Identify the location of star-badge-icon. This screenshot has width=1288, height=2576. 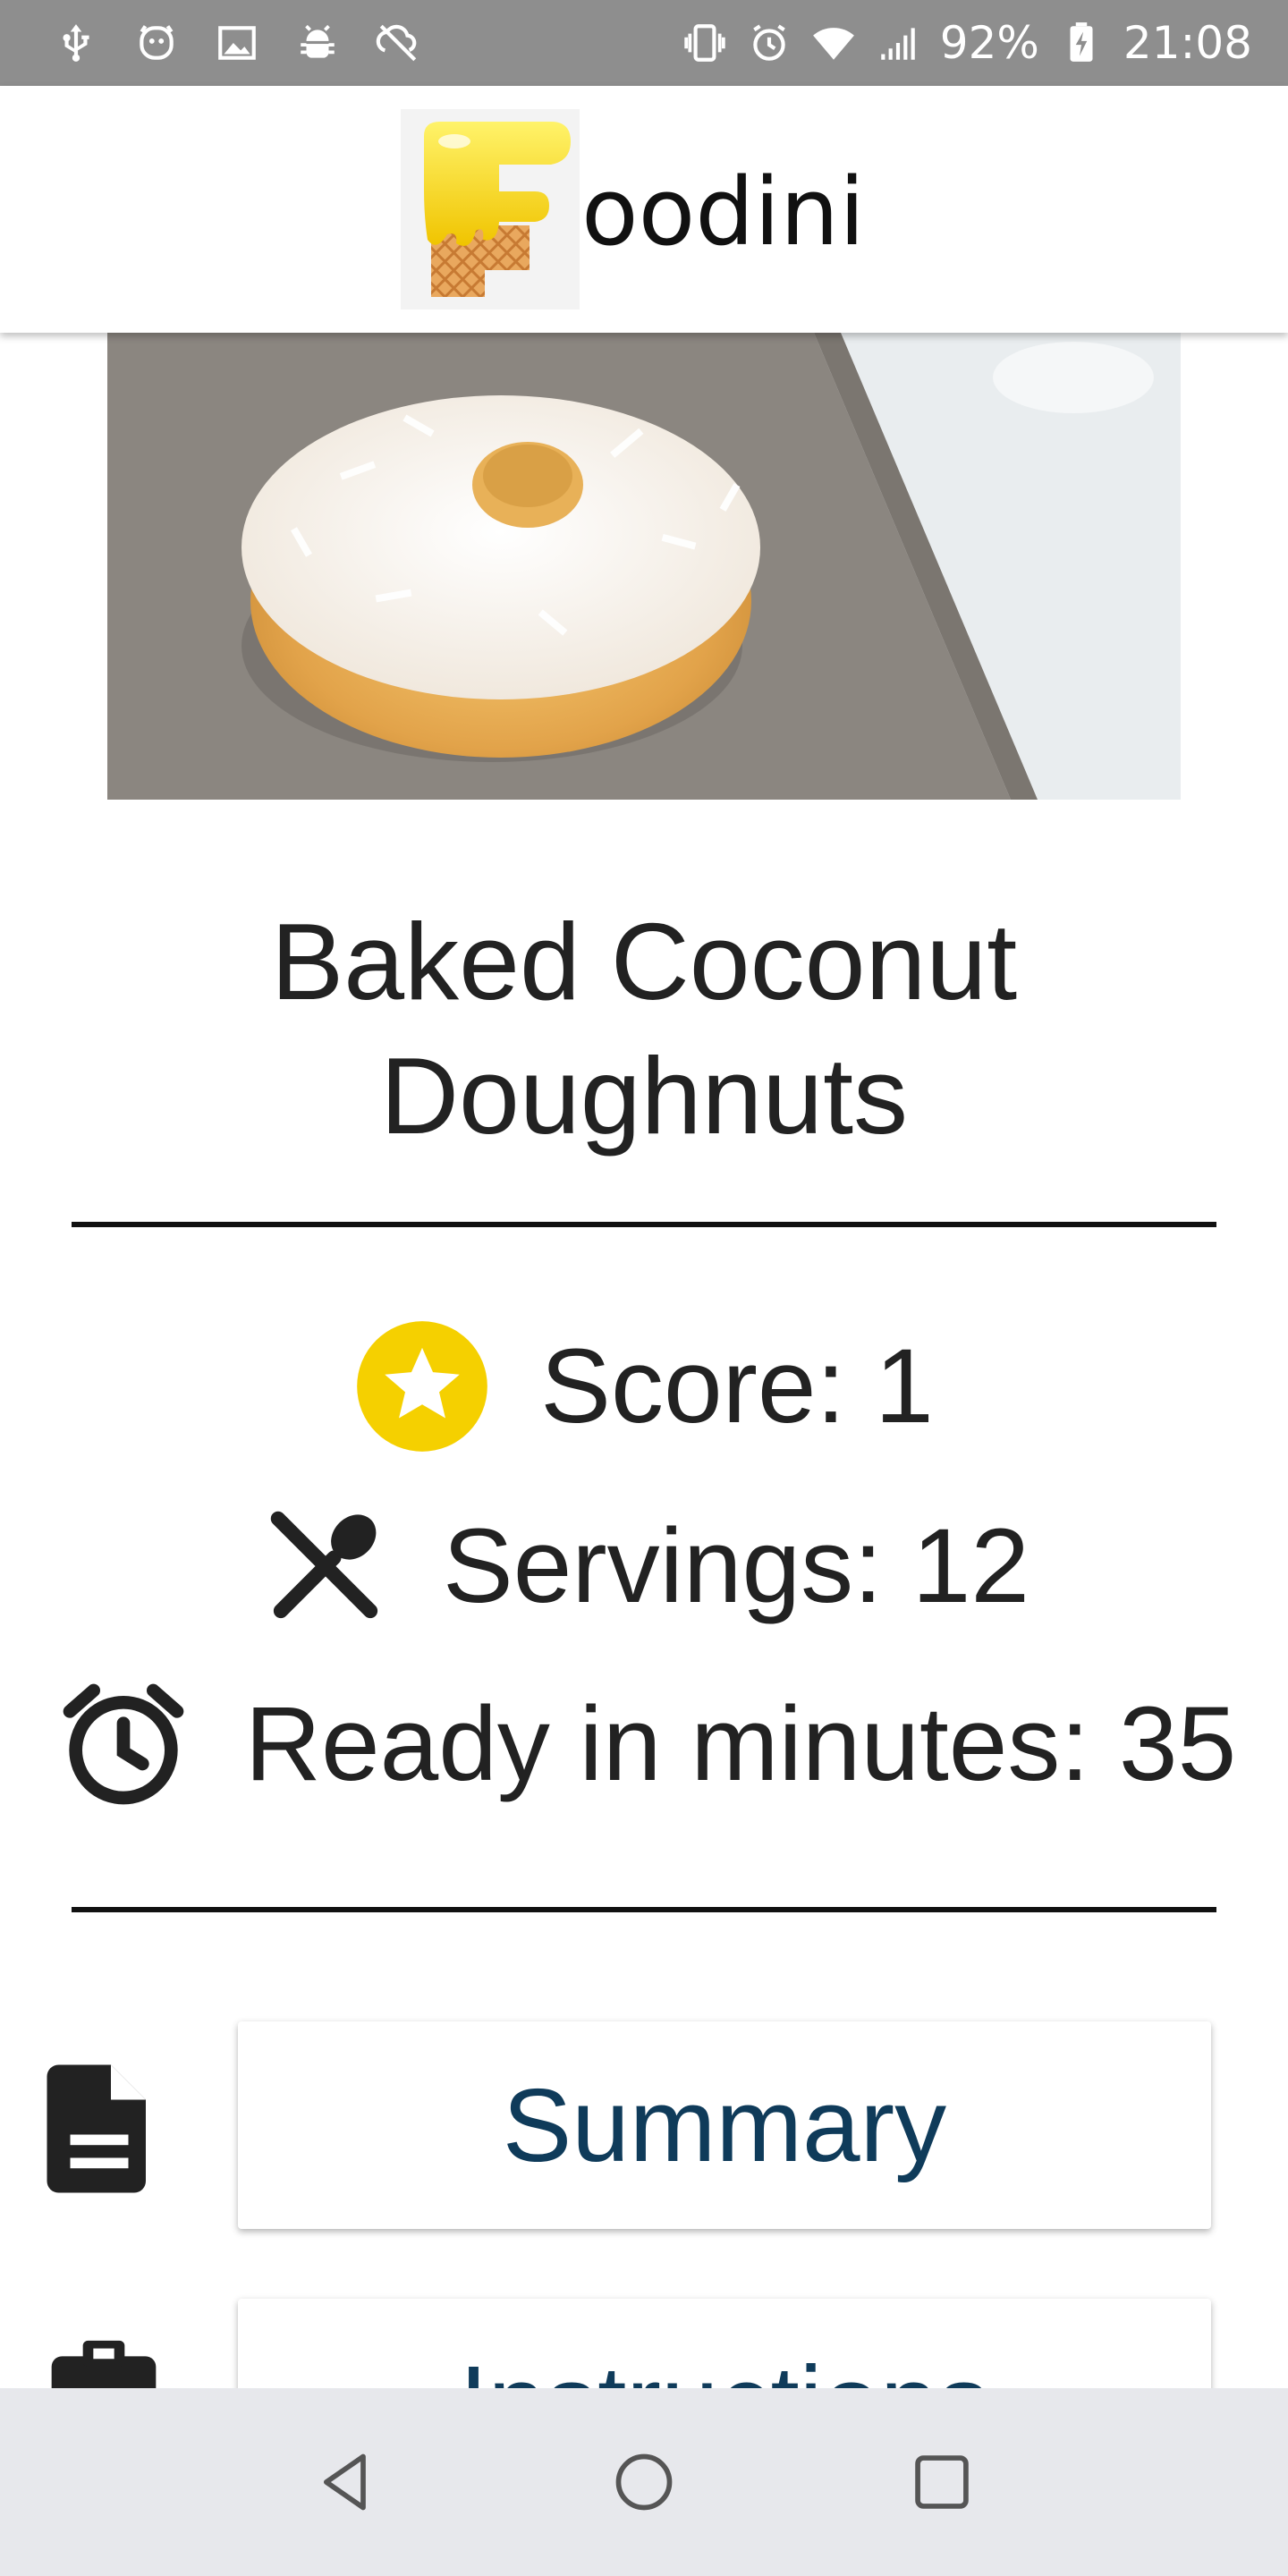
(422, 1386).